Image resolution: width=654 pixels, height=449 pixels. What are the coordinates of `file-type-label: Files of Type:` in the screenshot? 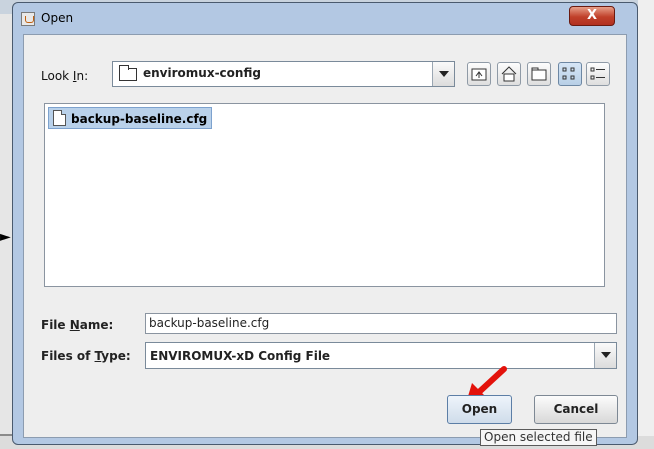 It's located at (86, 356).